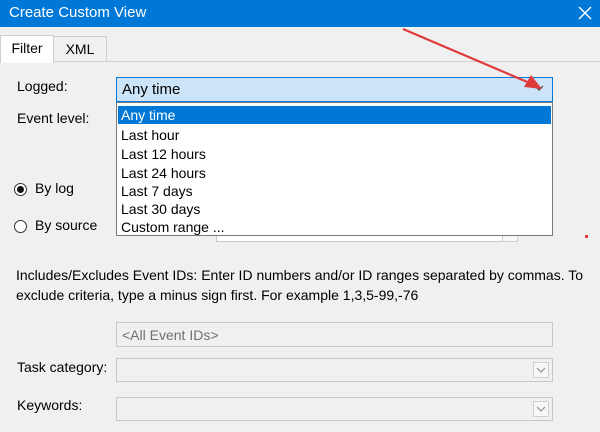 The width and height of the screenshot is (600, 432). I want to click on tab-filter: Filter, so click(27, 49).